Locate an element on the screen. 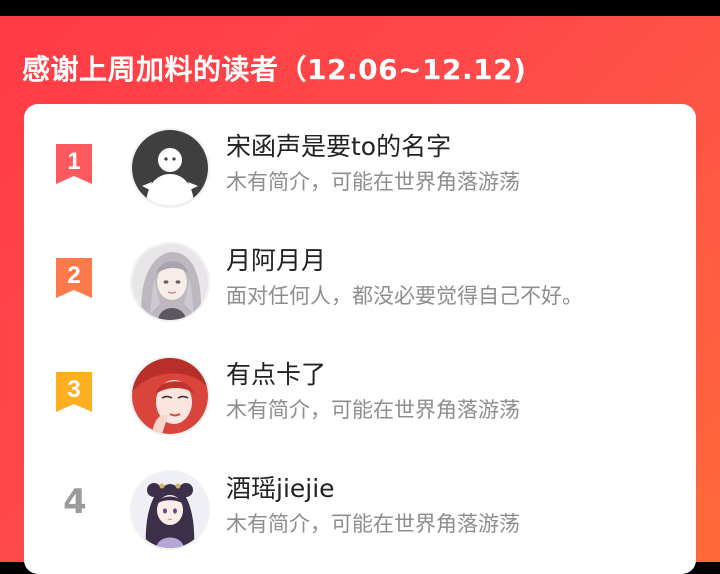  rank-1-ribbon-icon: 1 is located at coordinates (74, 164).